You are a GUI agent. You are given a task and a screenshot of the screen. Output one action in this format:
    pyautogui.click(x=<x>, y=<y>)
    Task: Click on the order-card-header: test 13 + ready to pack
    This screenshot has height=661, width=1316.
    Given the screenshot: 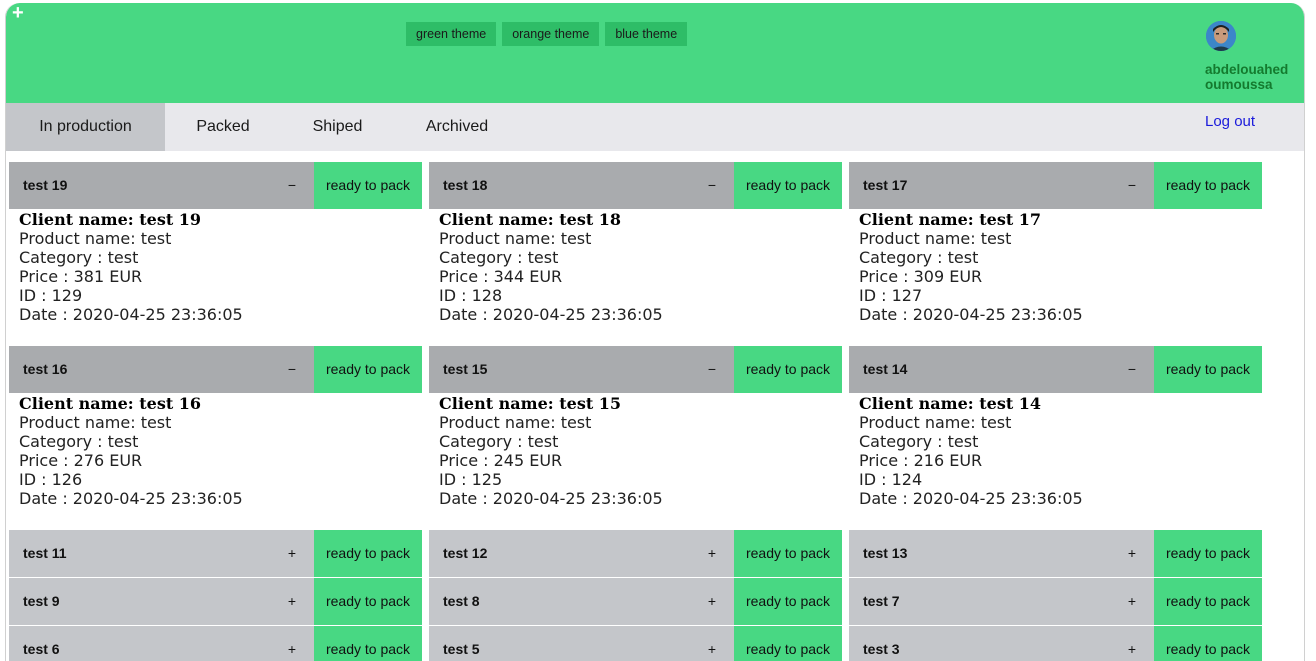 What is the action you would take?
    pyautogui.click(x=1055, y=553)
    